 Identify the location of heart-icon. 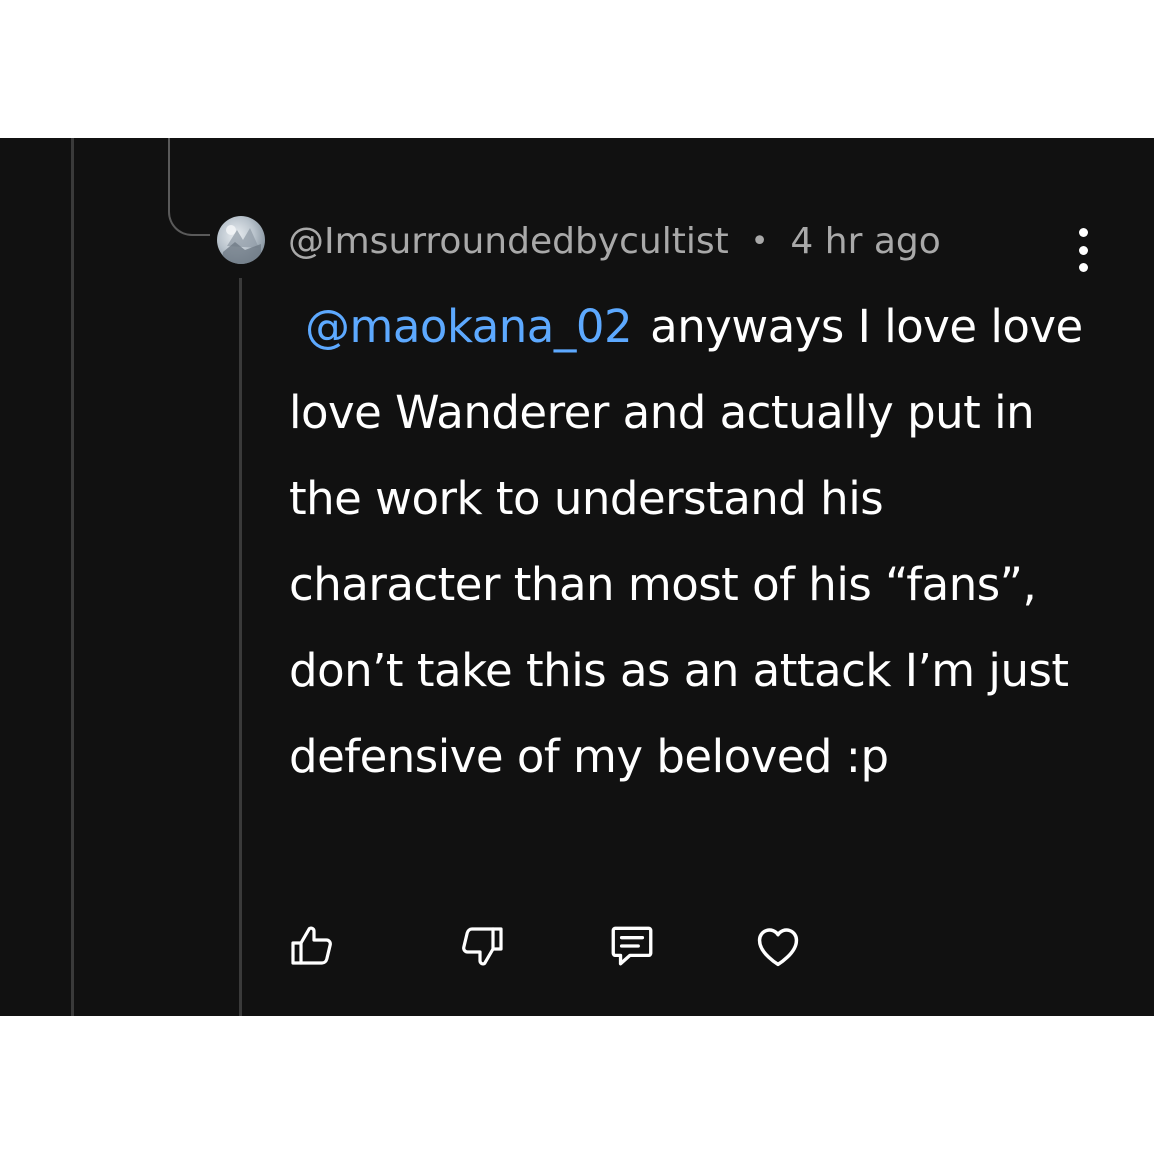
(778, 946).